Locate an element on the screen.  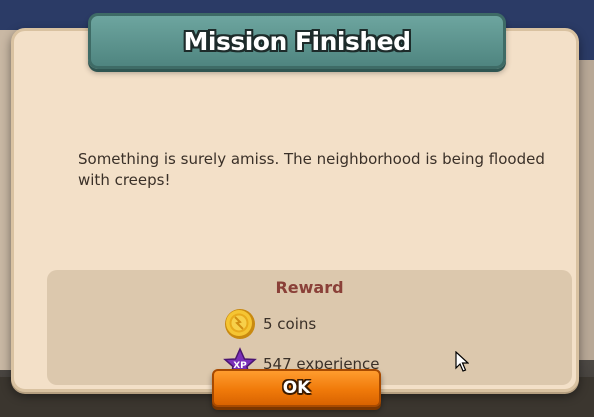
reward-item-coins: 5 coins is located at coordinates (269, 324).